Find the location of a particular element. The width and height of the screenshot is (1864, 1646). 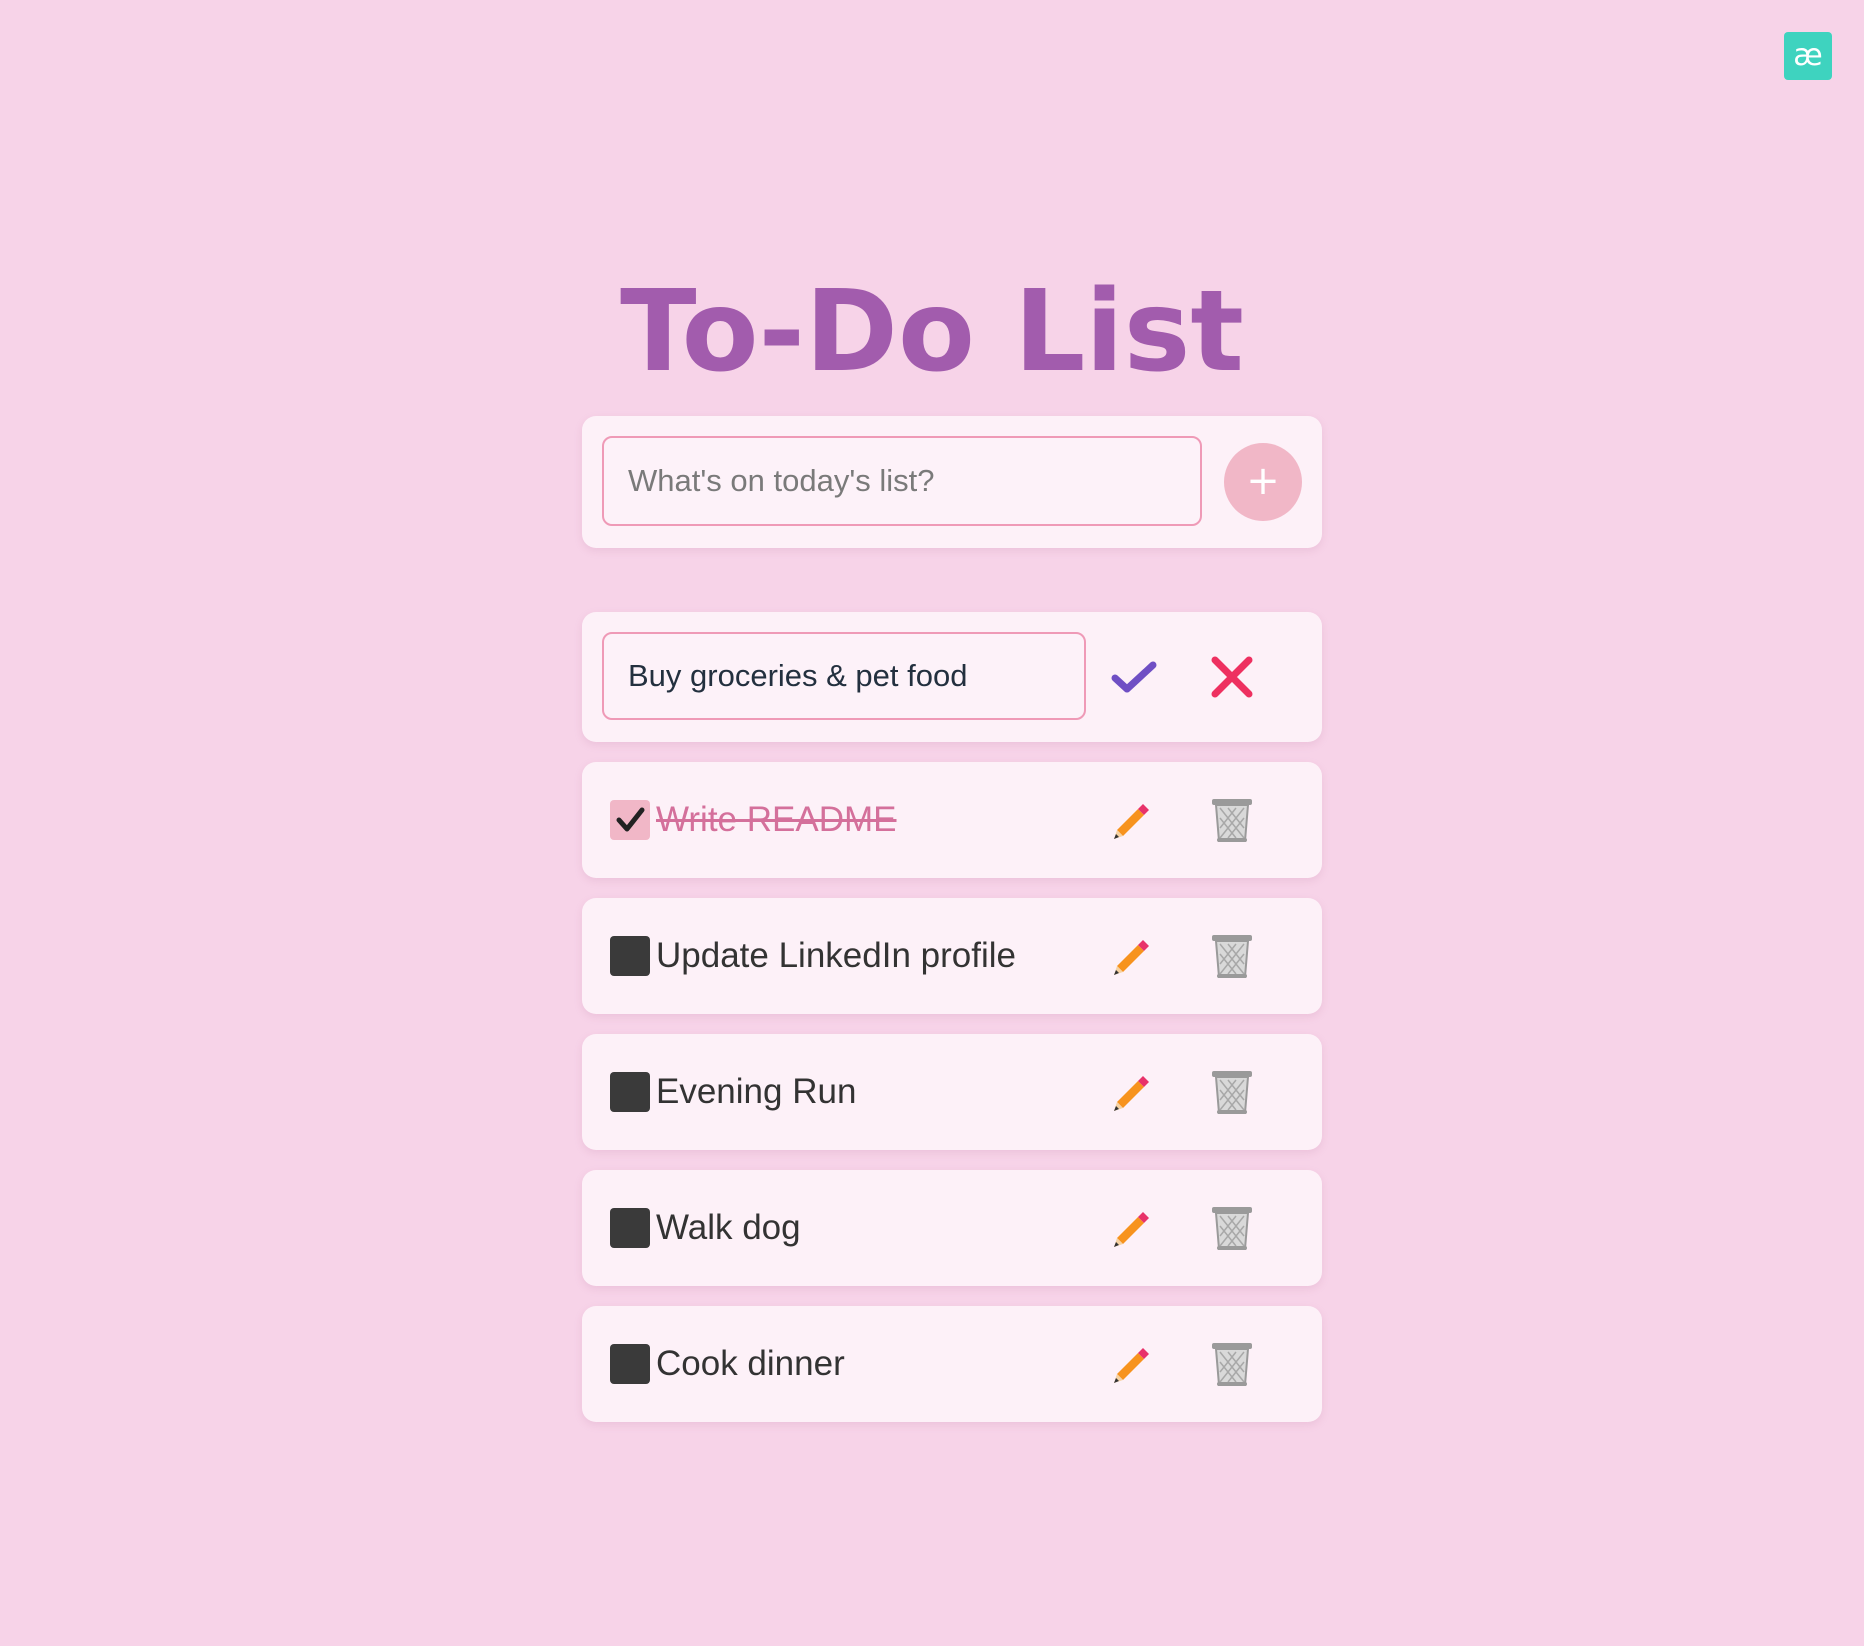

check-icon is located at coordinates (1134, 677).